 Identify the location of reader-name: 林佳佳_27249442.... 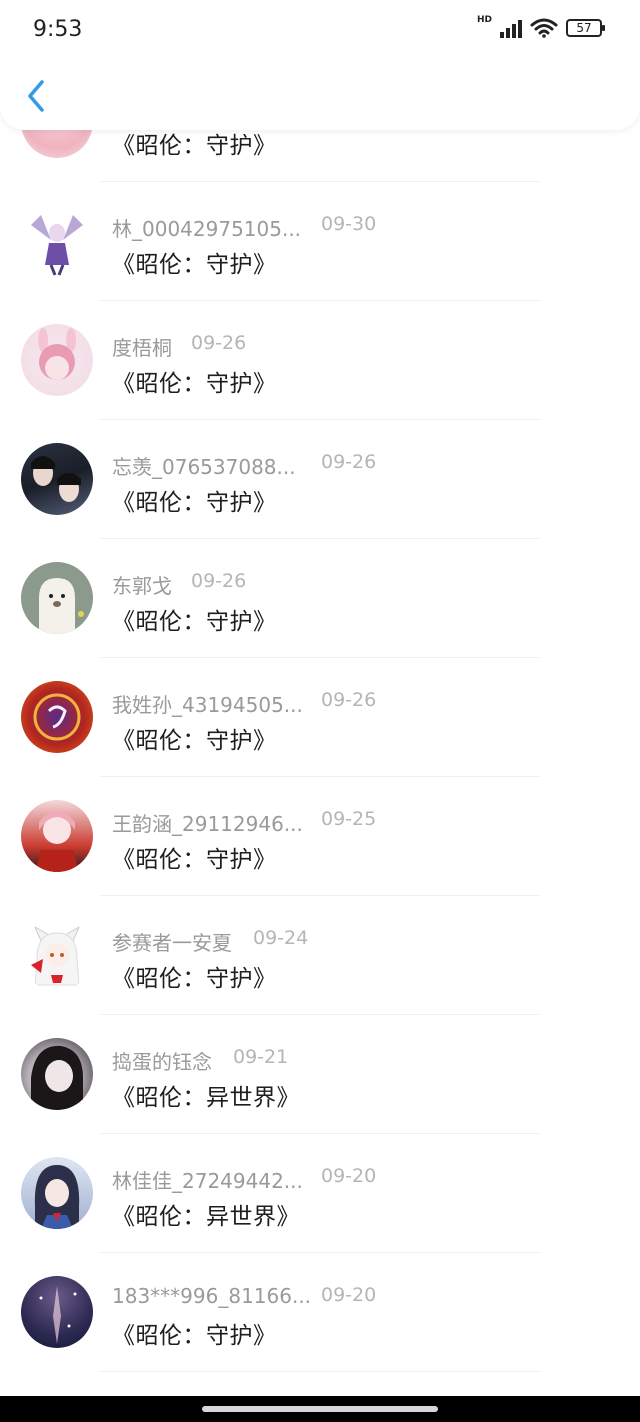
(207, 1181).